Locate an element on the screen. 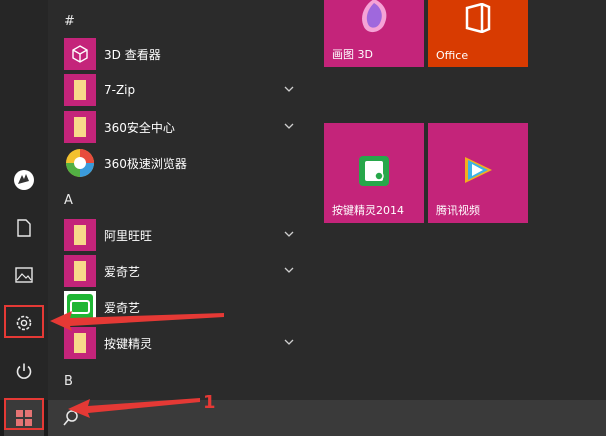  annotation-arrows is located at coordinates (137, 364).